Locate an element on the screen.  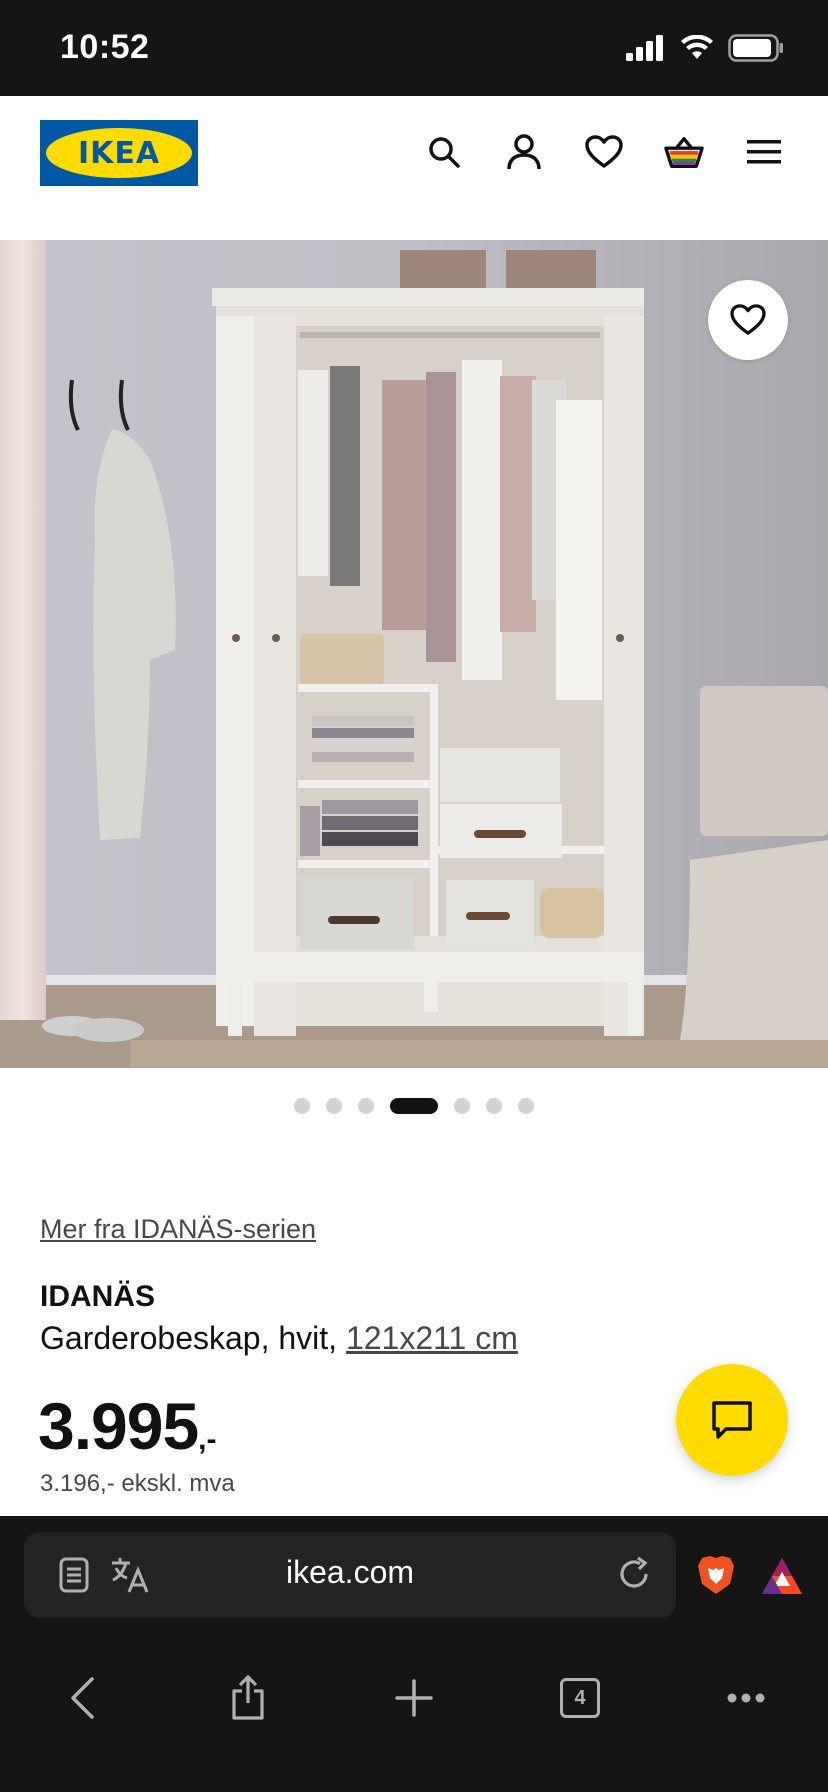
brave-rewards-icon is located at coordinates (782, 1576).